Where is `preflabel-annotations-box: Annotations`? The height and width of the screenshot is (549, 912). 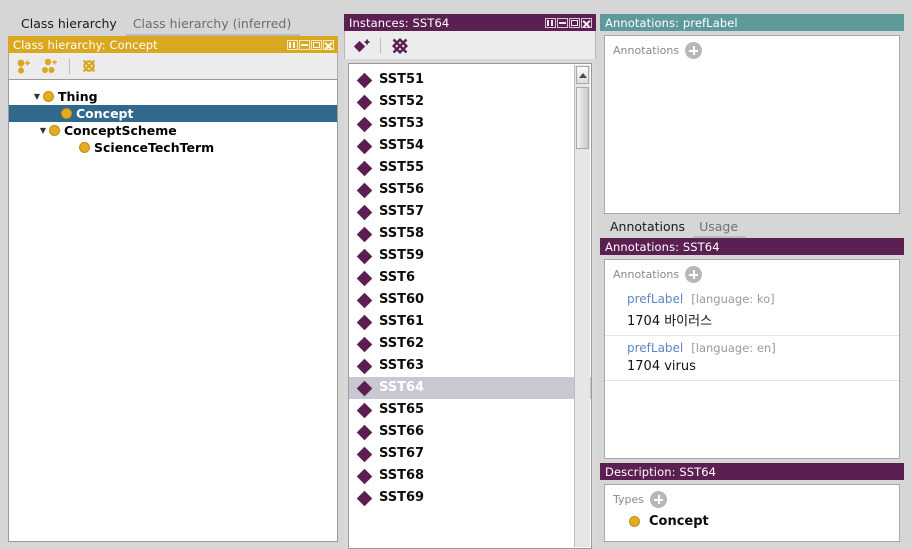 preflabel-annotations-box: Annotations is located at coordinates (752, 124).